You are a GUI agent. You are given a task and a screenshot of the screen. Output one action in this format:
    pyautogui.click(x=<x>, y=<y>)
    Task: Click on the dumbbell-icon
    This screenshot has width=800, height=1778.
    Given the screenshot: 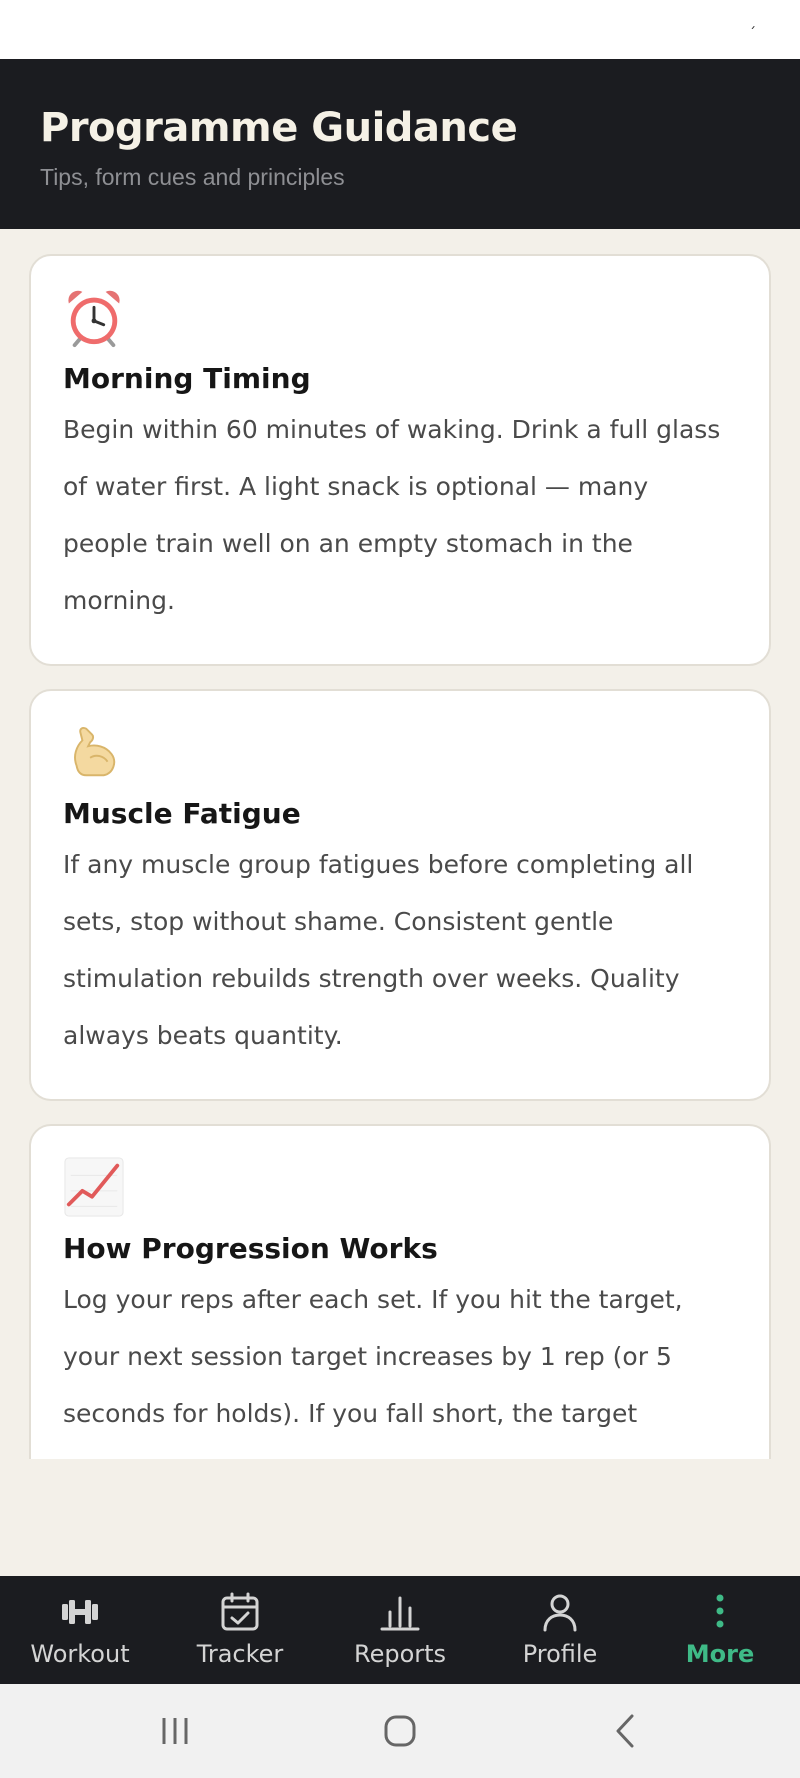 What is the action you would take?
    pyautogui.click(x=80, y=1612)
    